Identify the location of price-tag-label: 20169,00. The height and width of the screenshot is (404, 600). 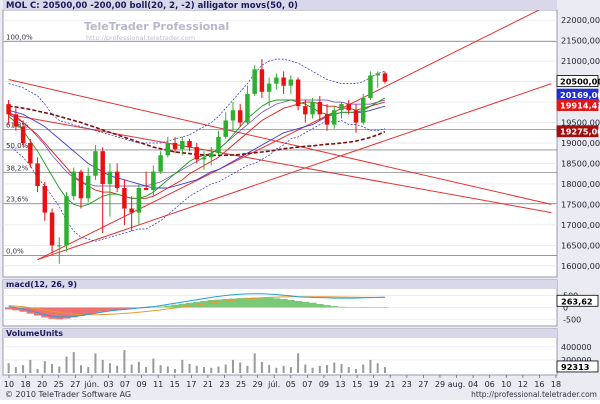
(580, 95).